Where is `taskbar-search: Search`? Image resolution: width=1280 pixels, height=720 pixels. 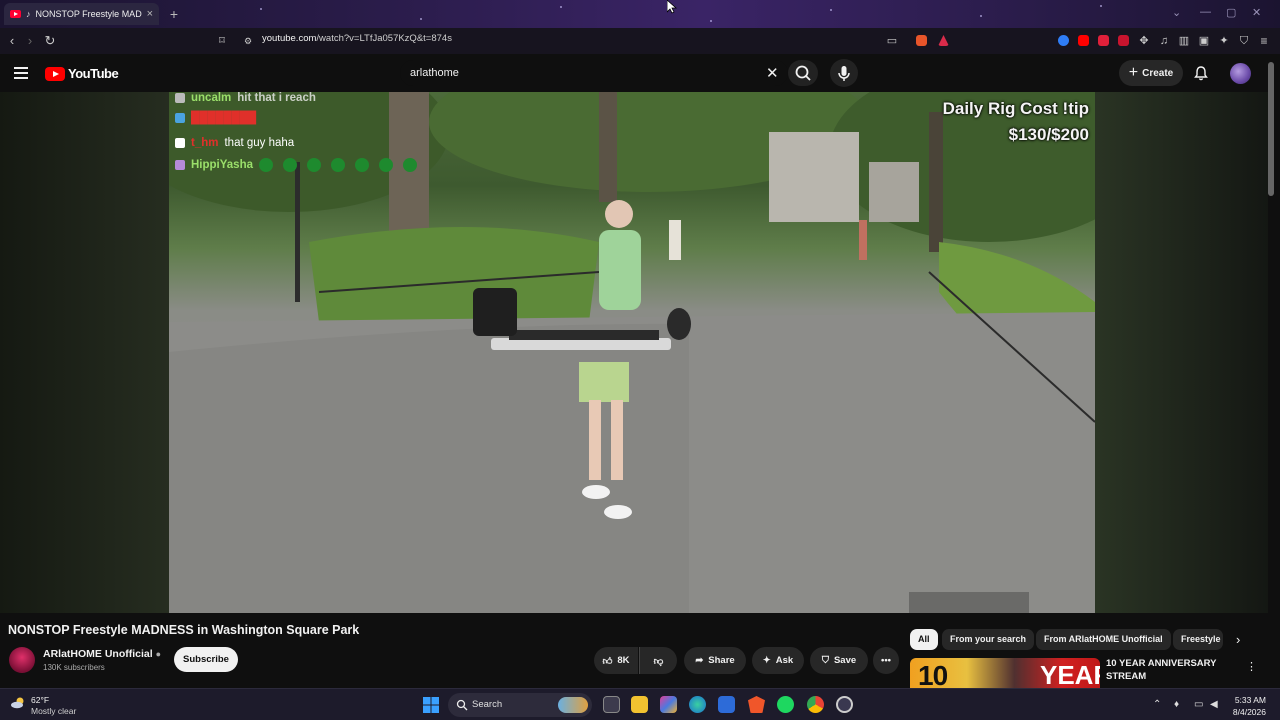
taskbar-search: Search is located at coordinates (520, 705).